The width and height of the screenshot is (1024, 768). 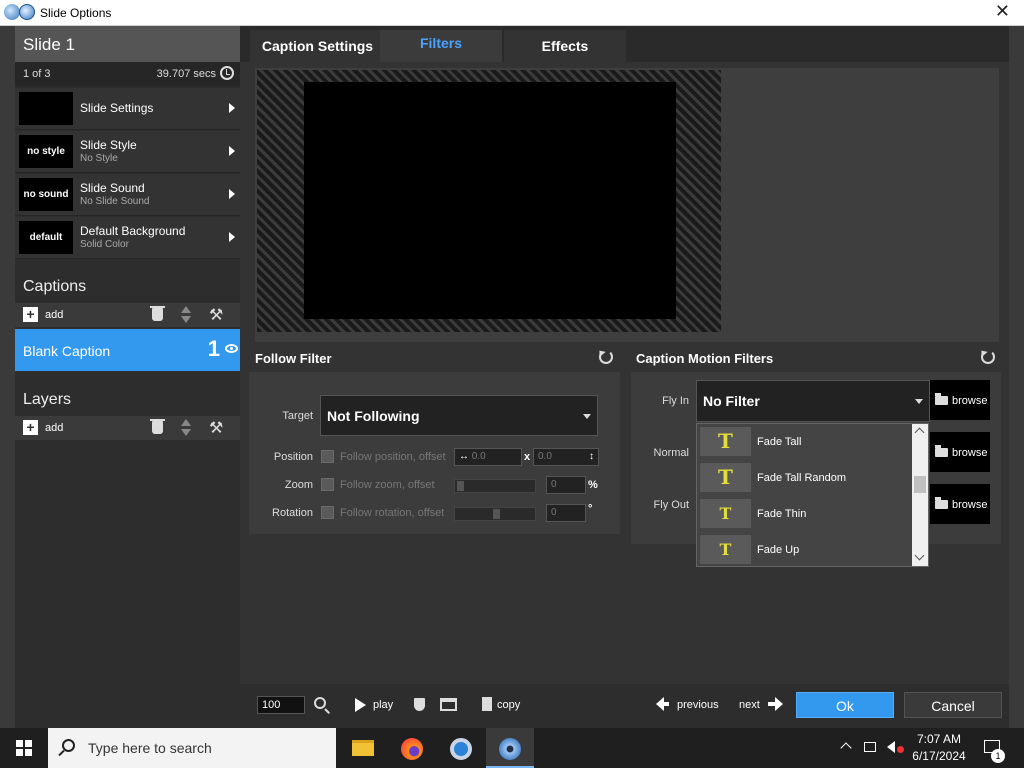 What do you see at coordinates (232, 194) in the screenshot?
I see `chevron-right-icon` at bounding box center [232, 194].